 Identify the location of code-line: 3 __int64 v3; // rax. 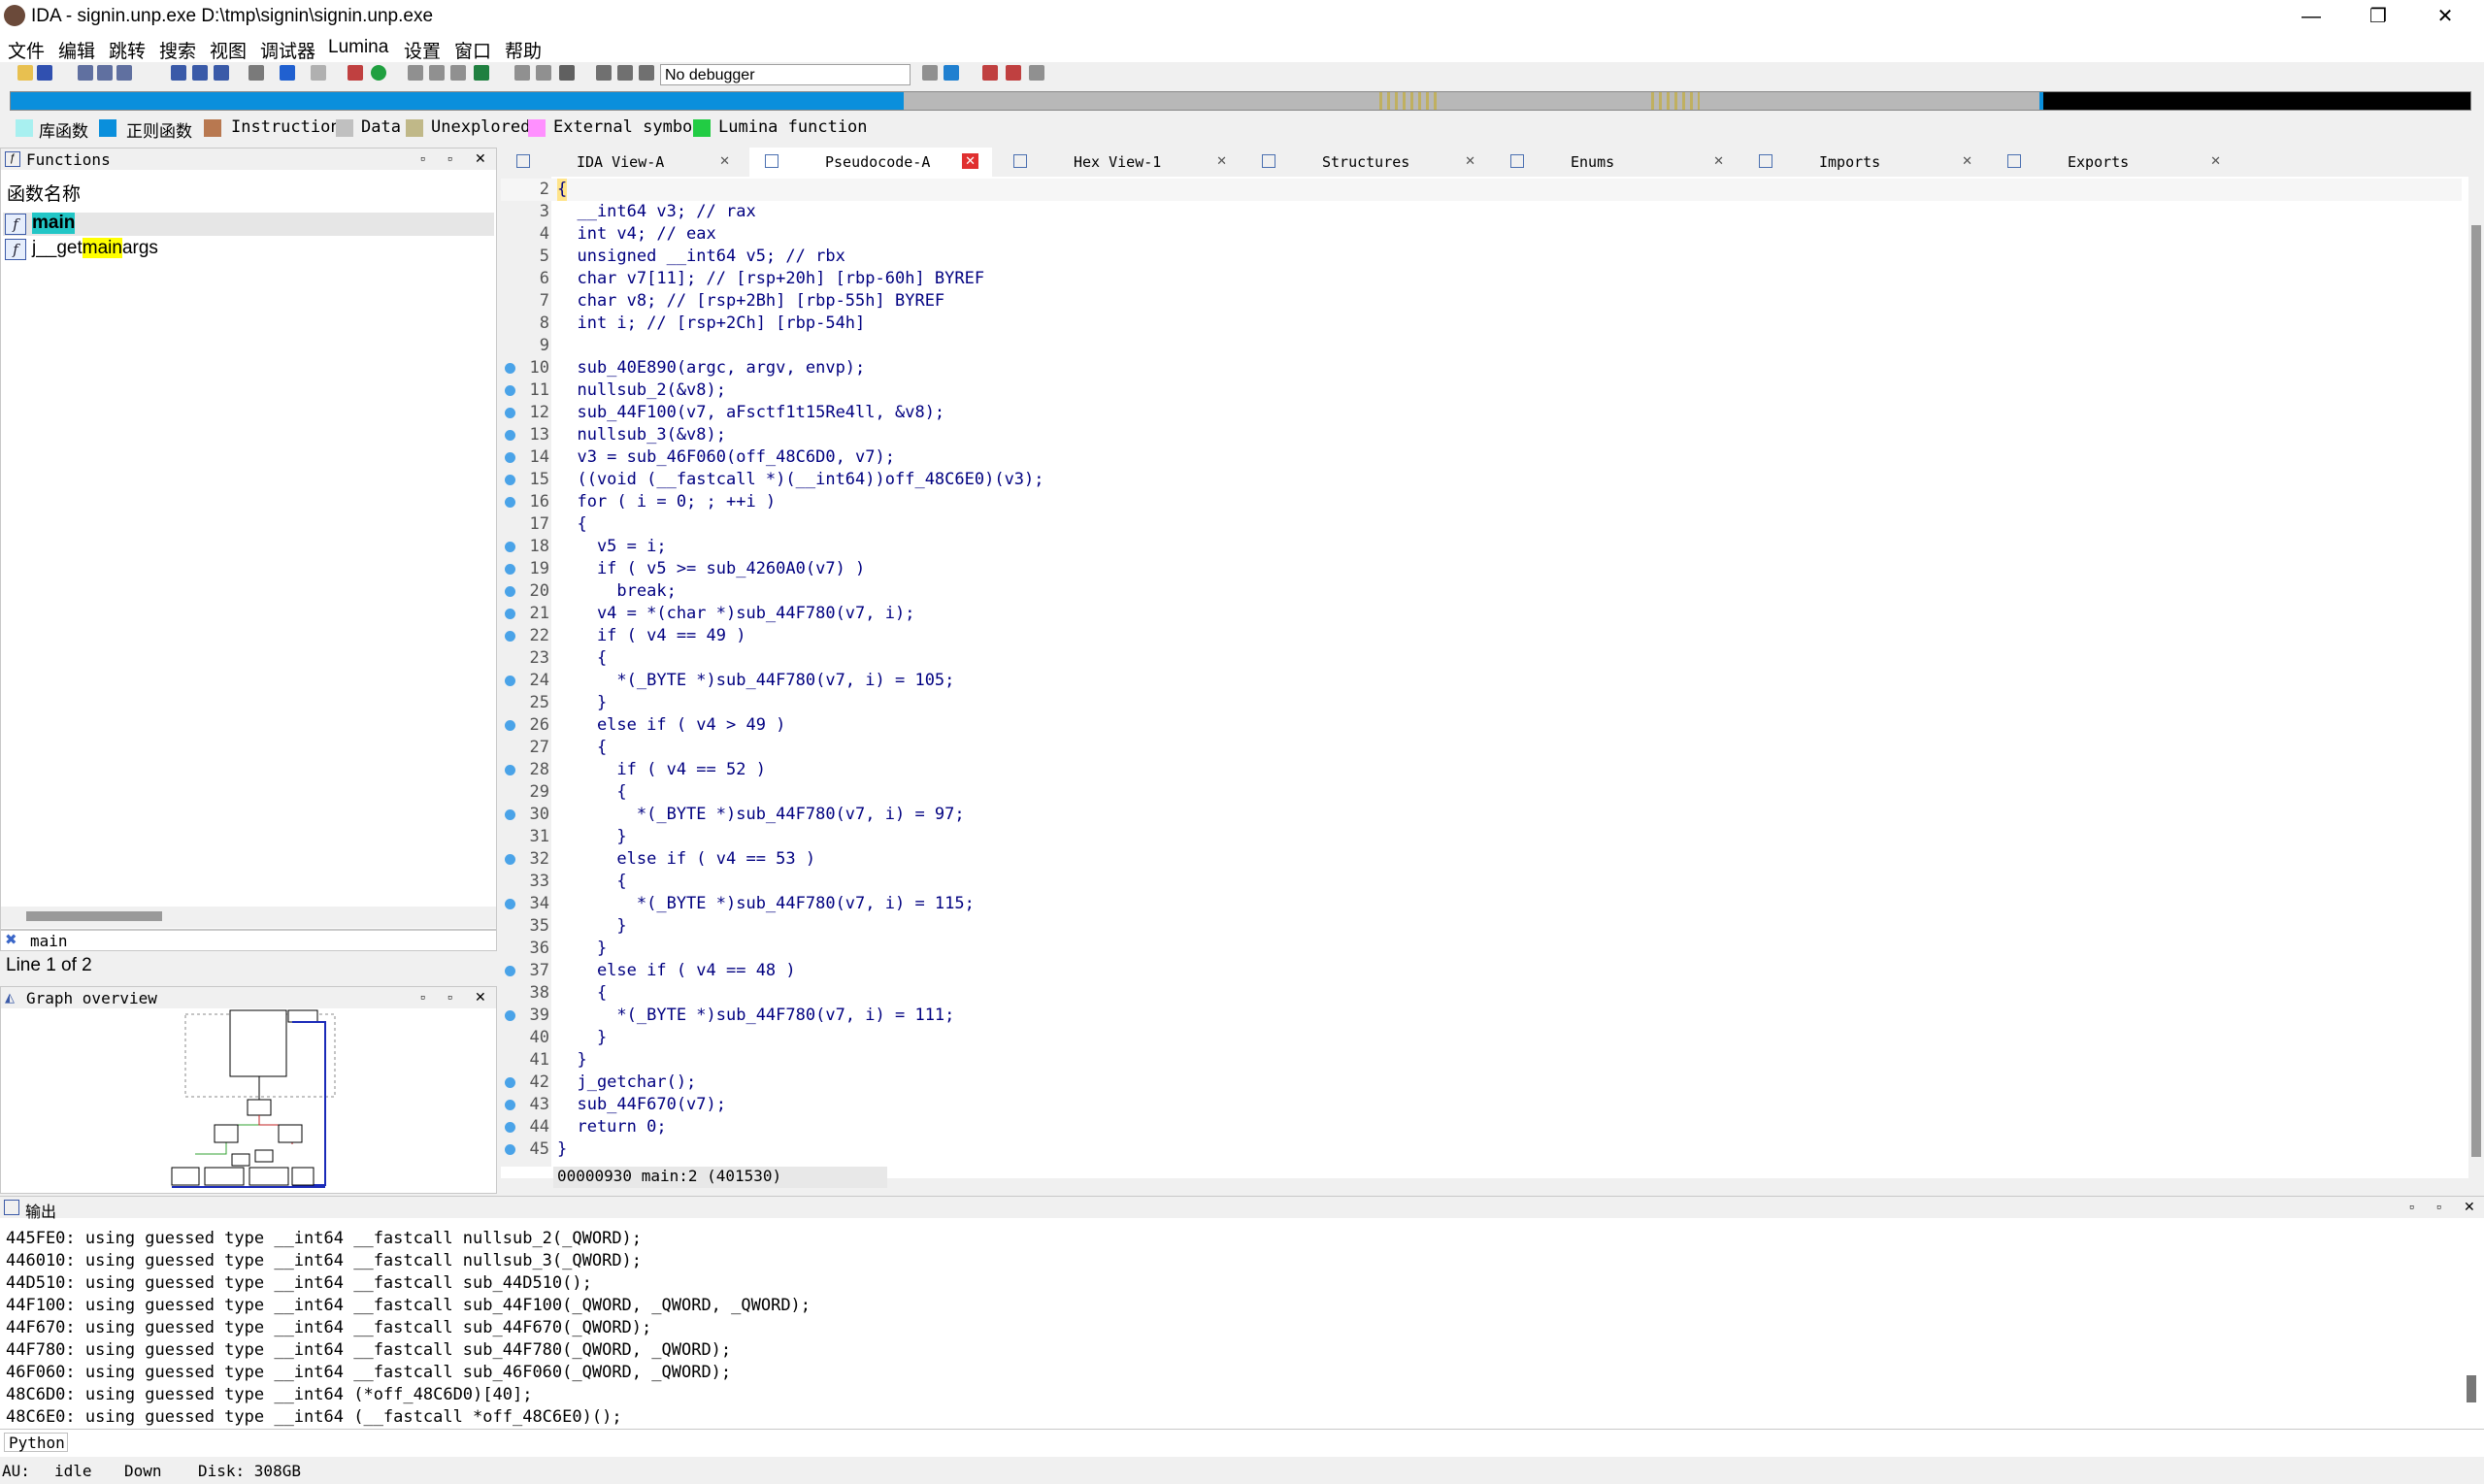
(1481, 212).